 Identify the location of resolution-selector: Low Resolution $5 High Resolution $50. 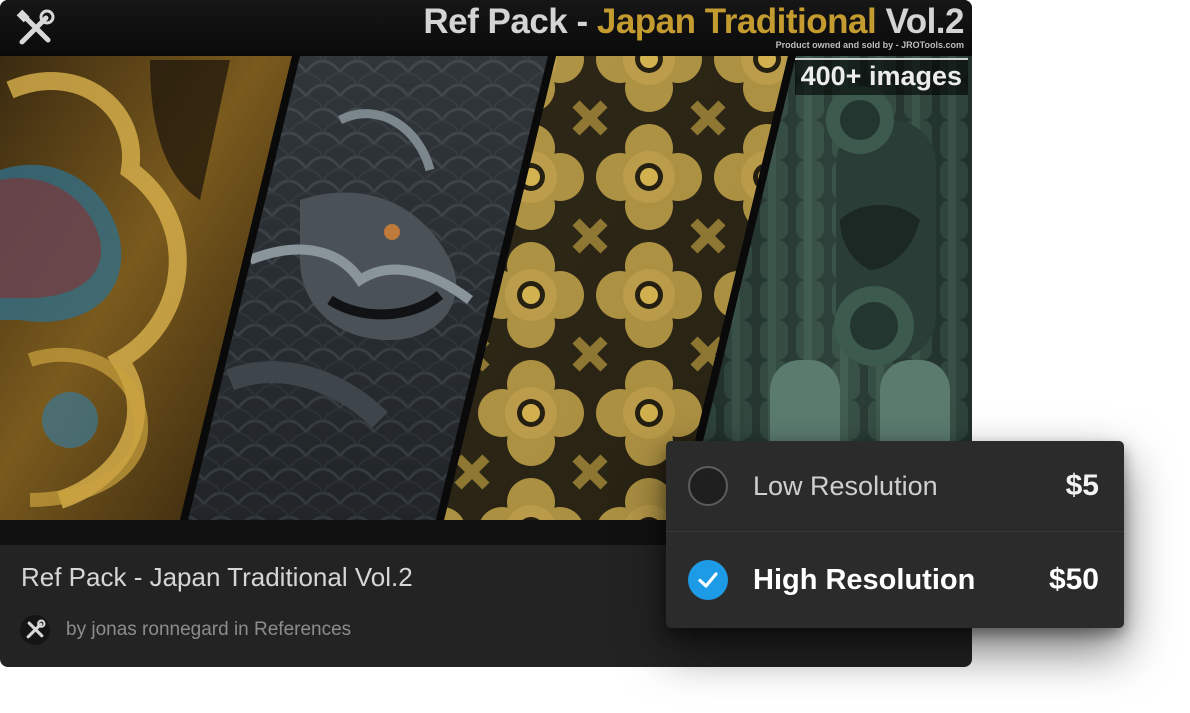
(895, 534).